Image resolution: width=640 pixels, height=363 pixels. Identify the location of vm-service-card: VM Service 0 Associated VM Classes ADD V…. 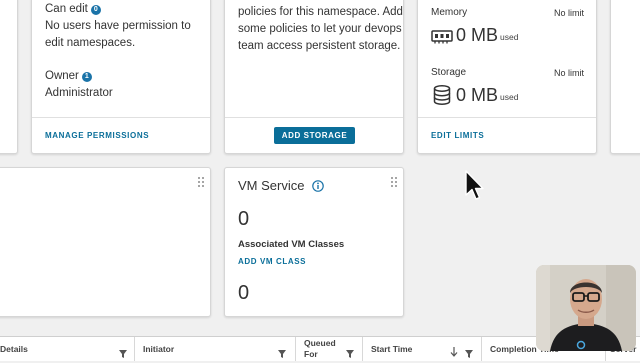
(314, 242).